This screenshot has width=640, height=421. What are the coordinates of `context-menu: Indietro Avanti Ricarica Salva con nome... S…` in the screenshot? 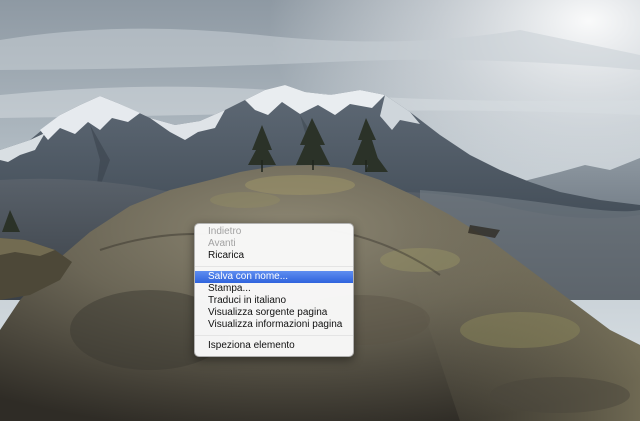 It's located at (274, 290).